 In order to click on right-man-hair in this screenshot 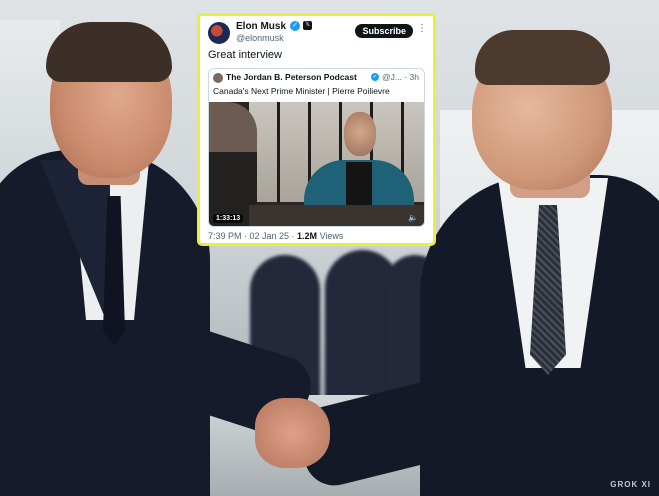, I will do `click(542, 57)`.